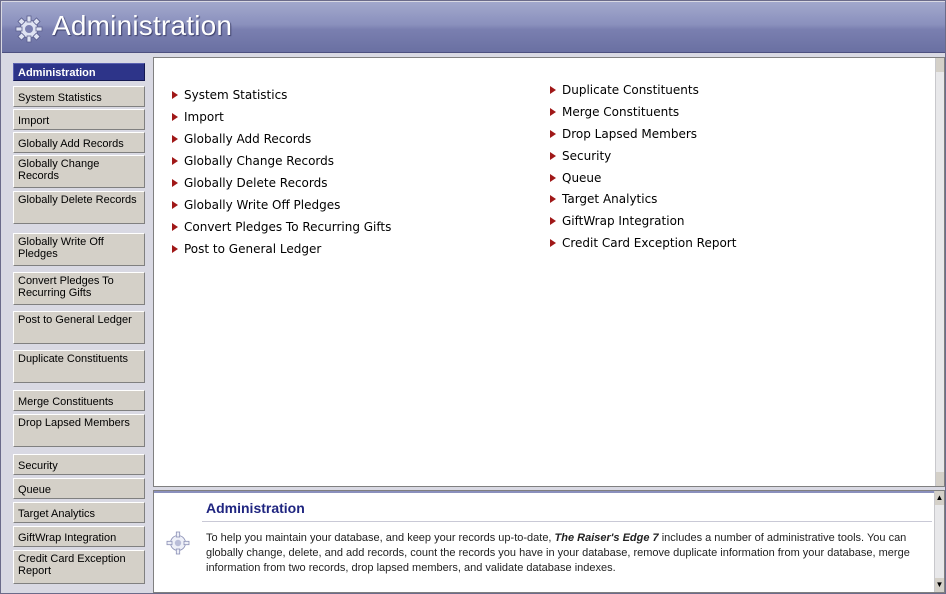  Describe the element at coordinates (249, 183) in the screenshot. I see `link-globally-delete-records: Globally Delete Records` at that location.